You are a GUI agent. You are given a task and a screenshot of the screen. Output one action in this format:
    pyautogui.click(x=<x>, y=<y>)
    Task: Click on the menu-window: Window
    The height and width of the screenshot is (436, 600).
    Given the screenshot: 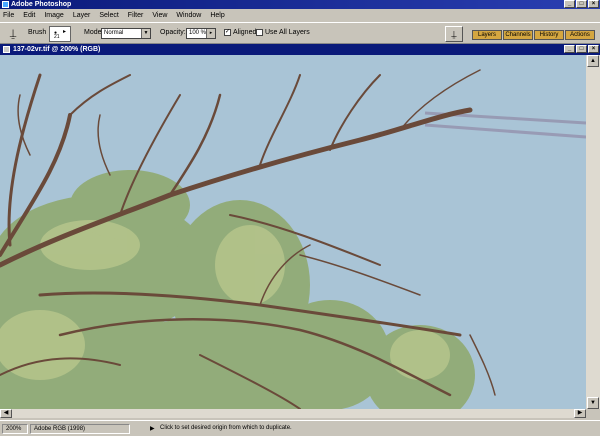 What is the action you would take?
    pyautogui.click(x=188, y=15)
    